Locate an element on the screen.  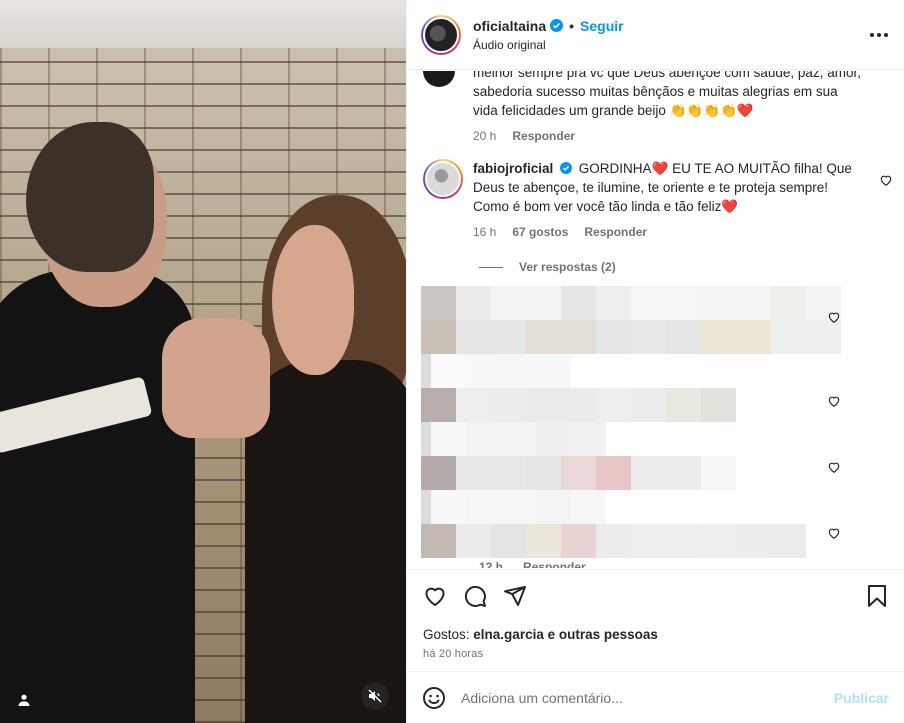
emoji-button is located at coordinates (434, 698).